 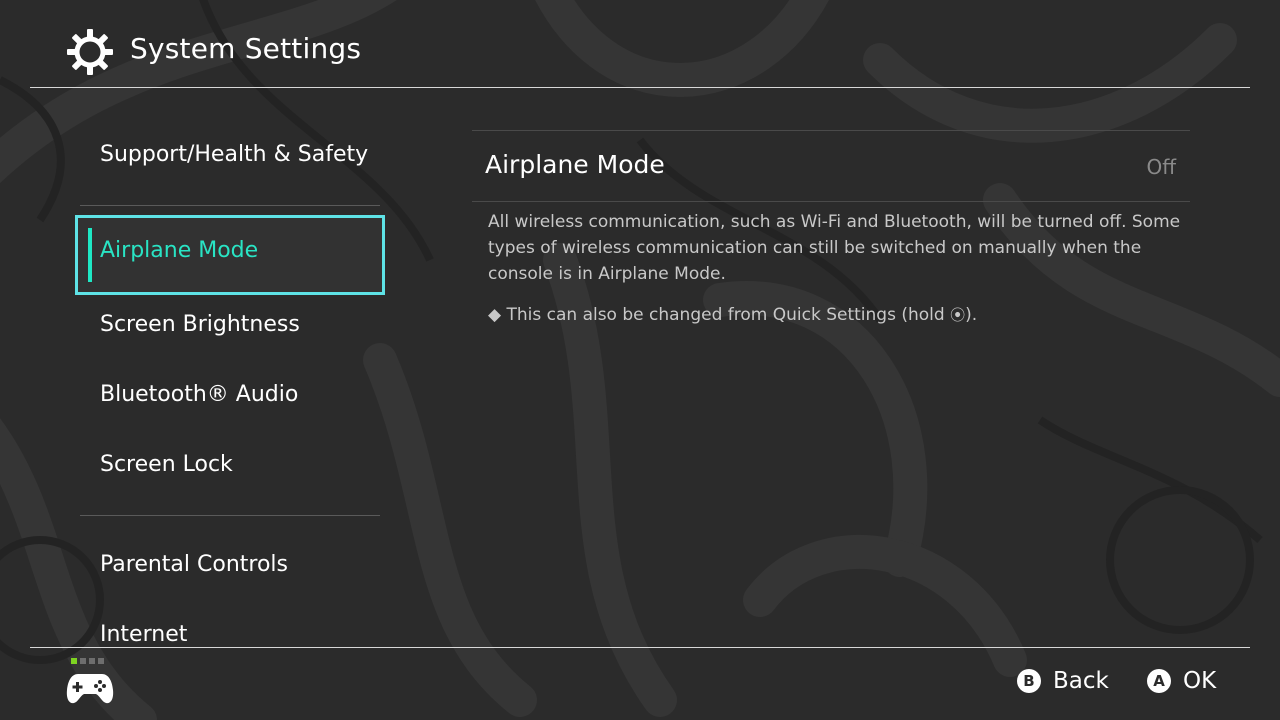 I want to click on controller-icon, so click(x=90, y=689).